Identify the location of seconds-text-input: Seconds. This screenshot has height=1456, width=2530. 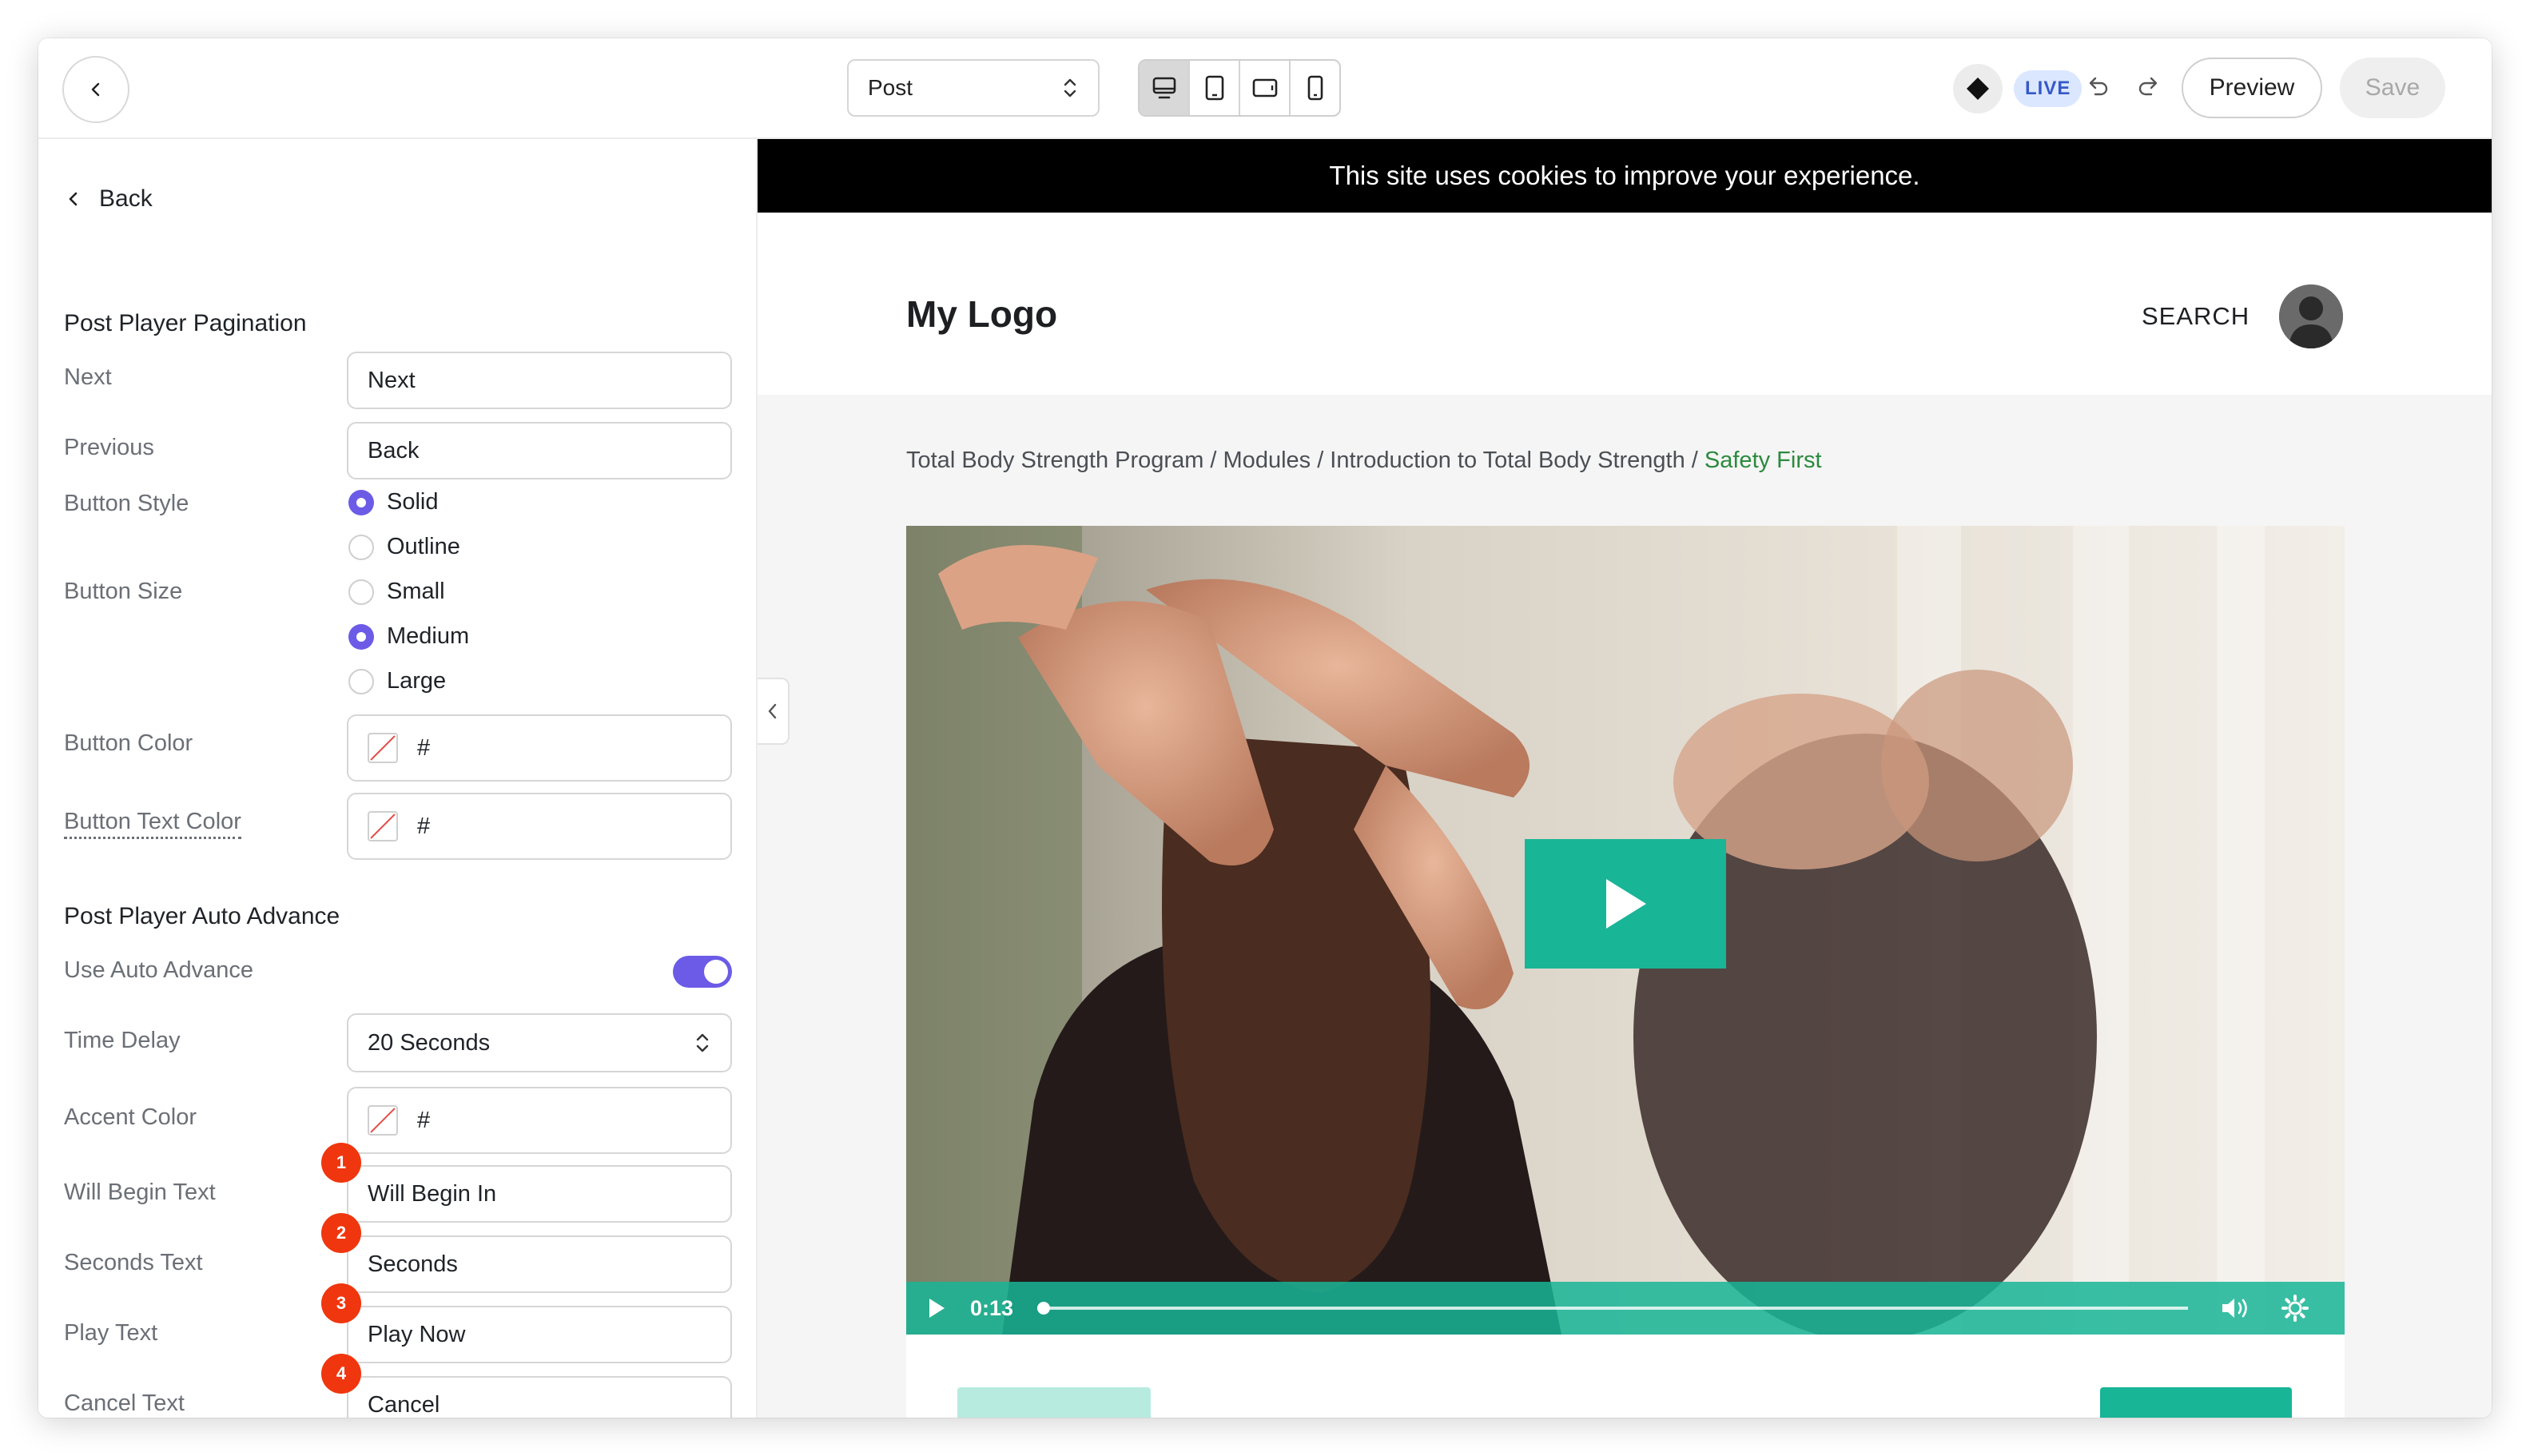
(539, 1264).